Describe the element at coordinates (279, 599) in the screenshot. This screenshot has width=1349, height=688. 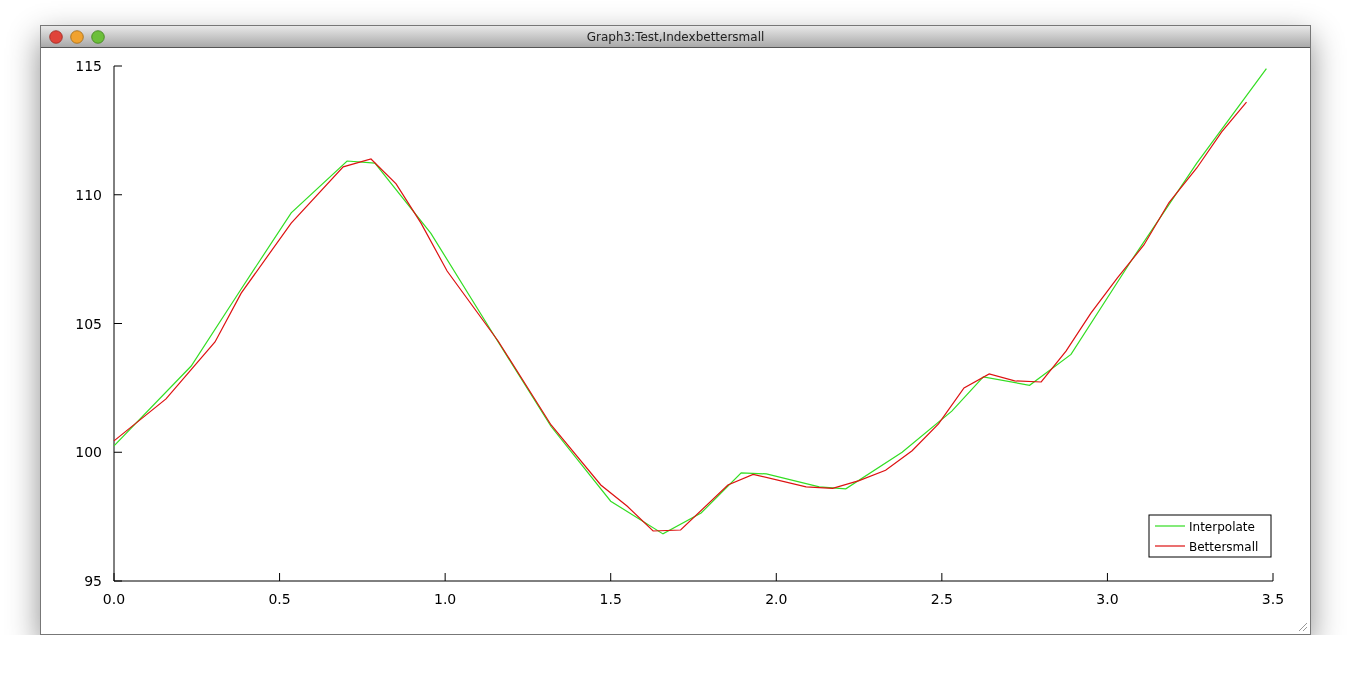
I see `x-tick-label: 0.5` at that location.